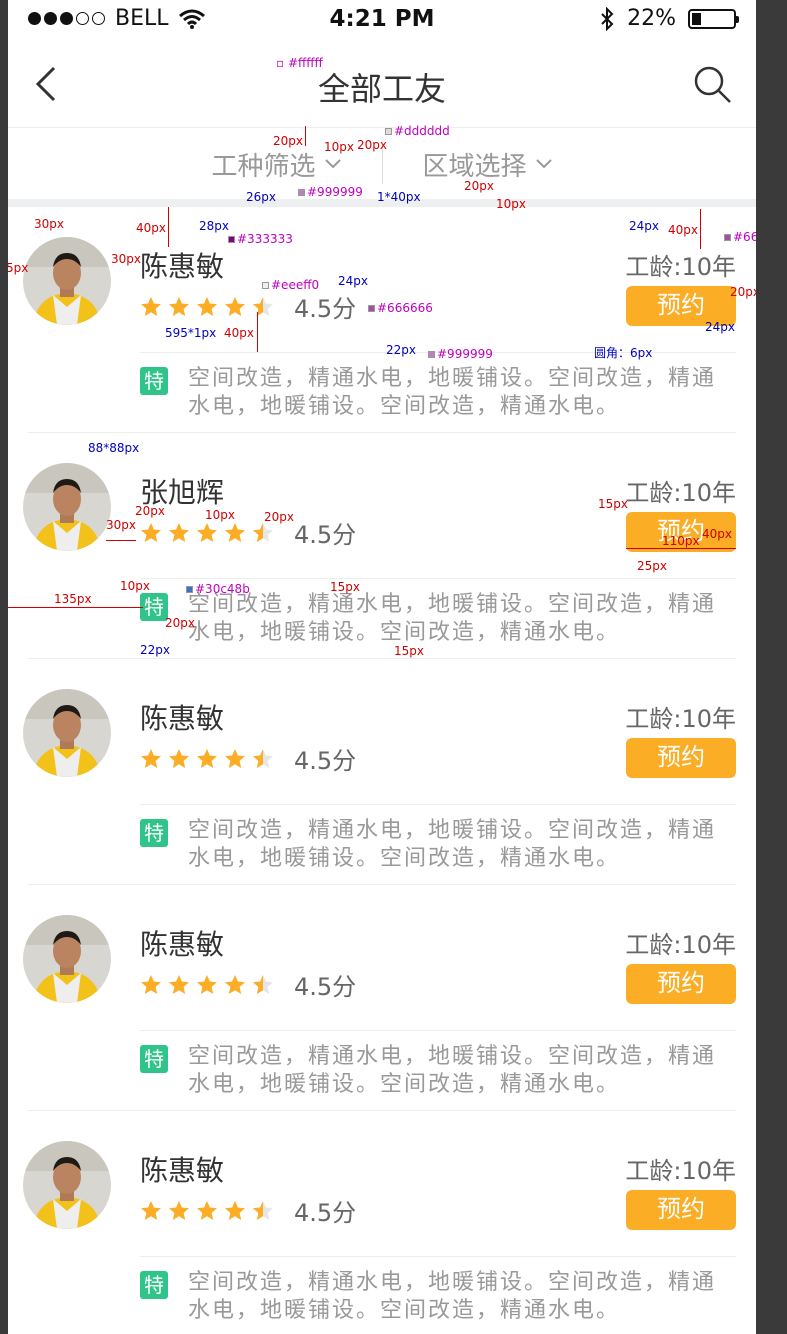 The height and width of the screenshot is (1334, 787). I want to click on anno-110px: 110px, so click(681, 541).